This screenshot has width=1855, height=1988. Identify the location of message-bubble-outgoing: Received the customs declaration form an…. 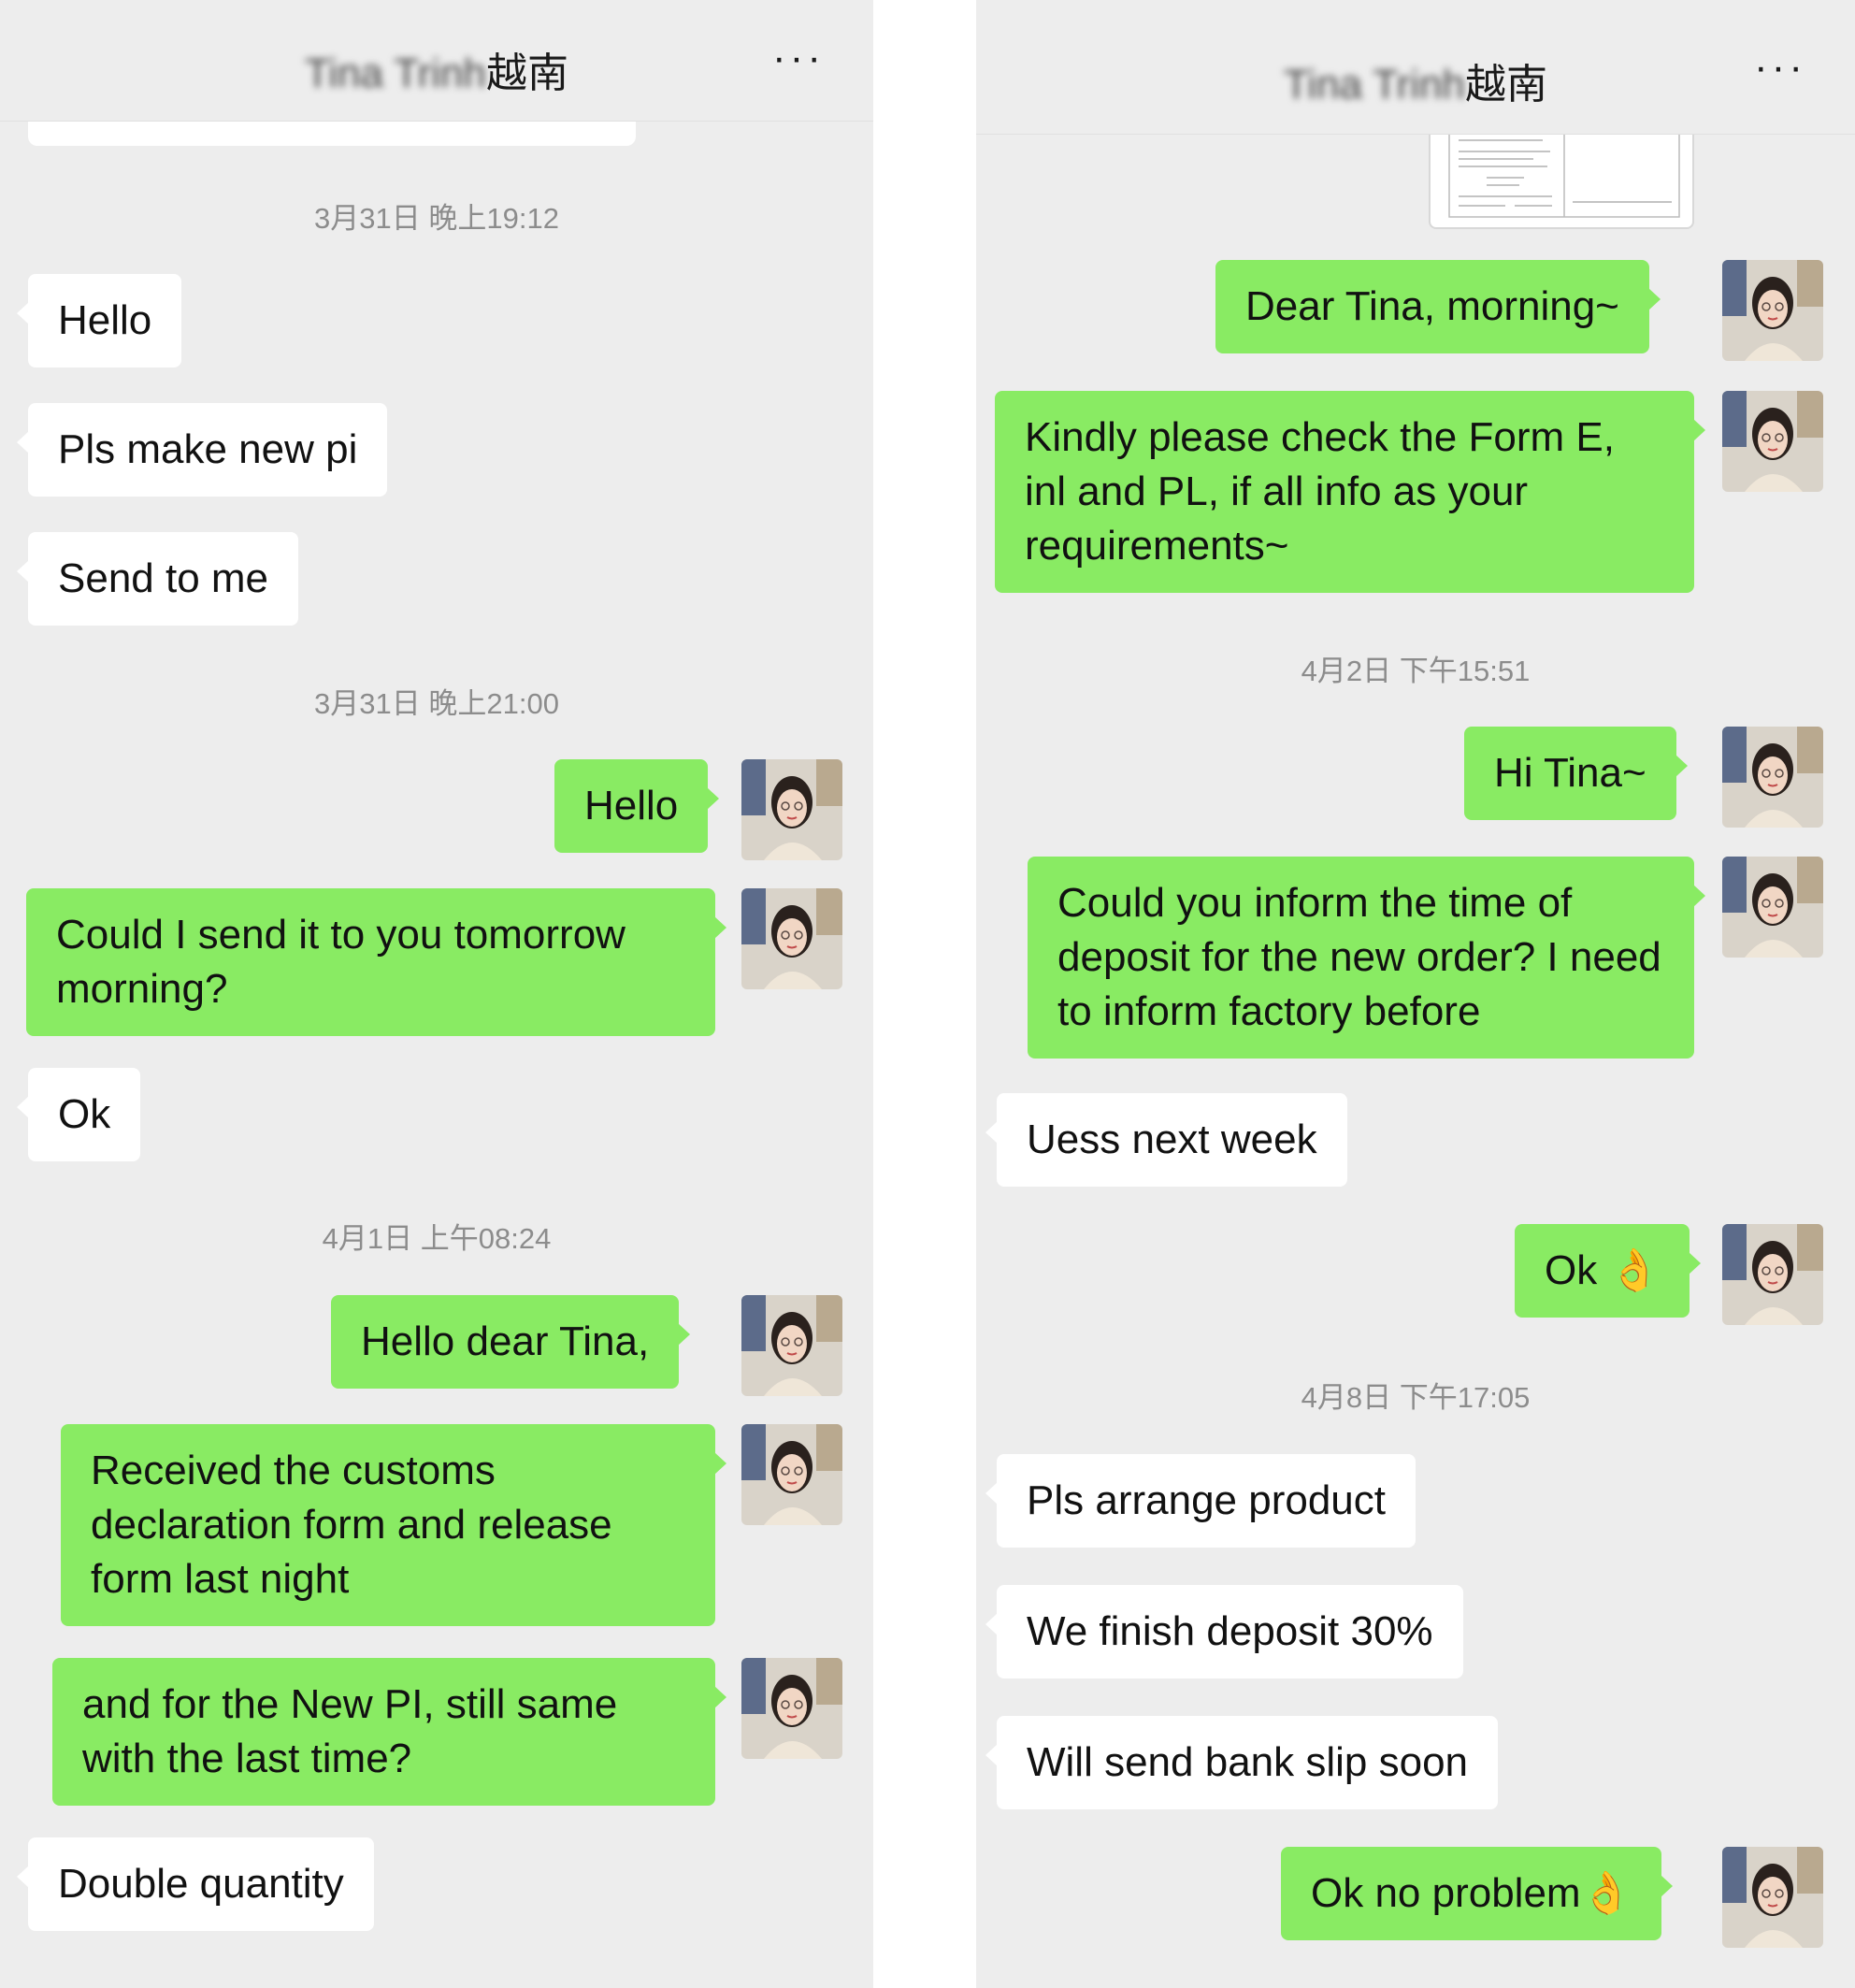
(394, 1525).